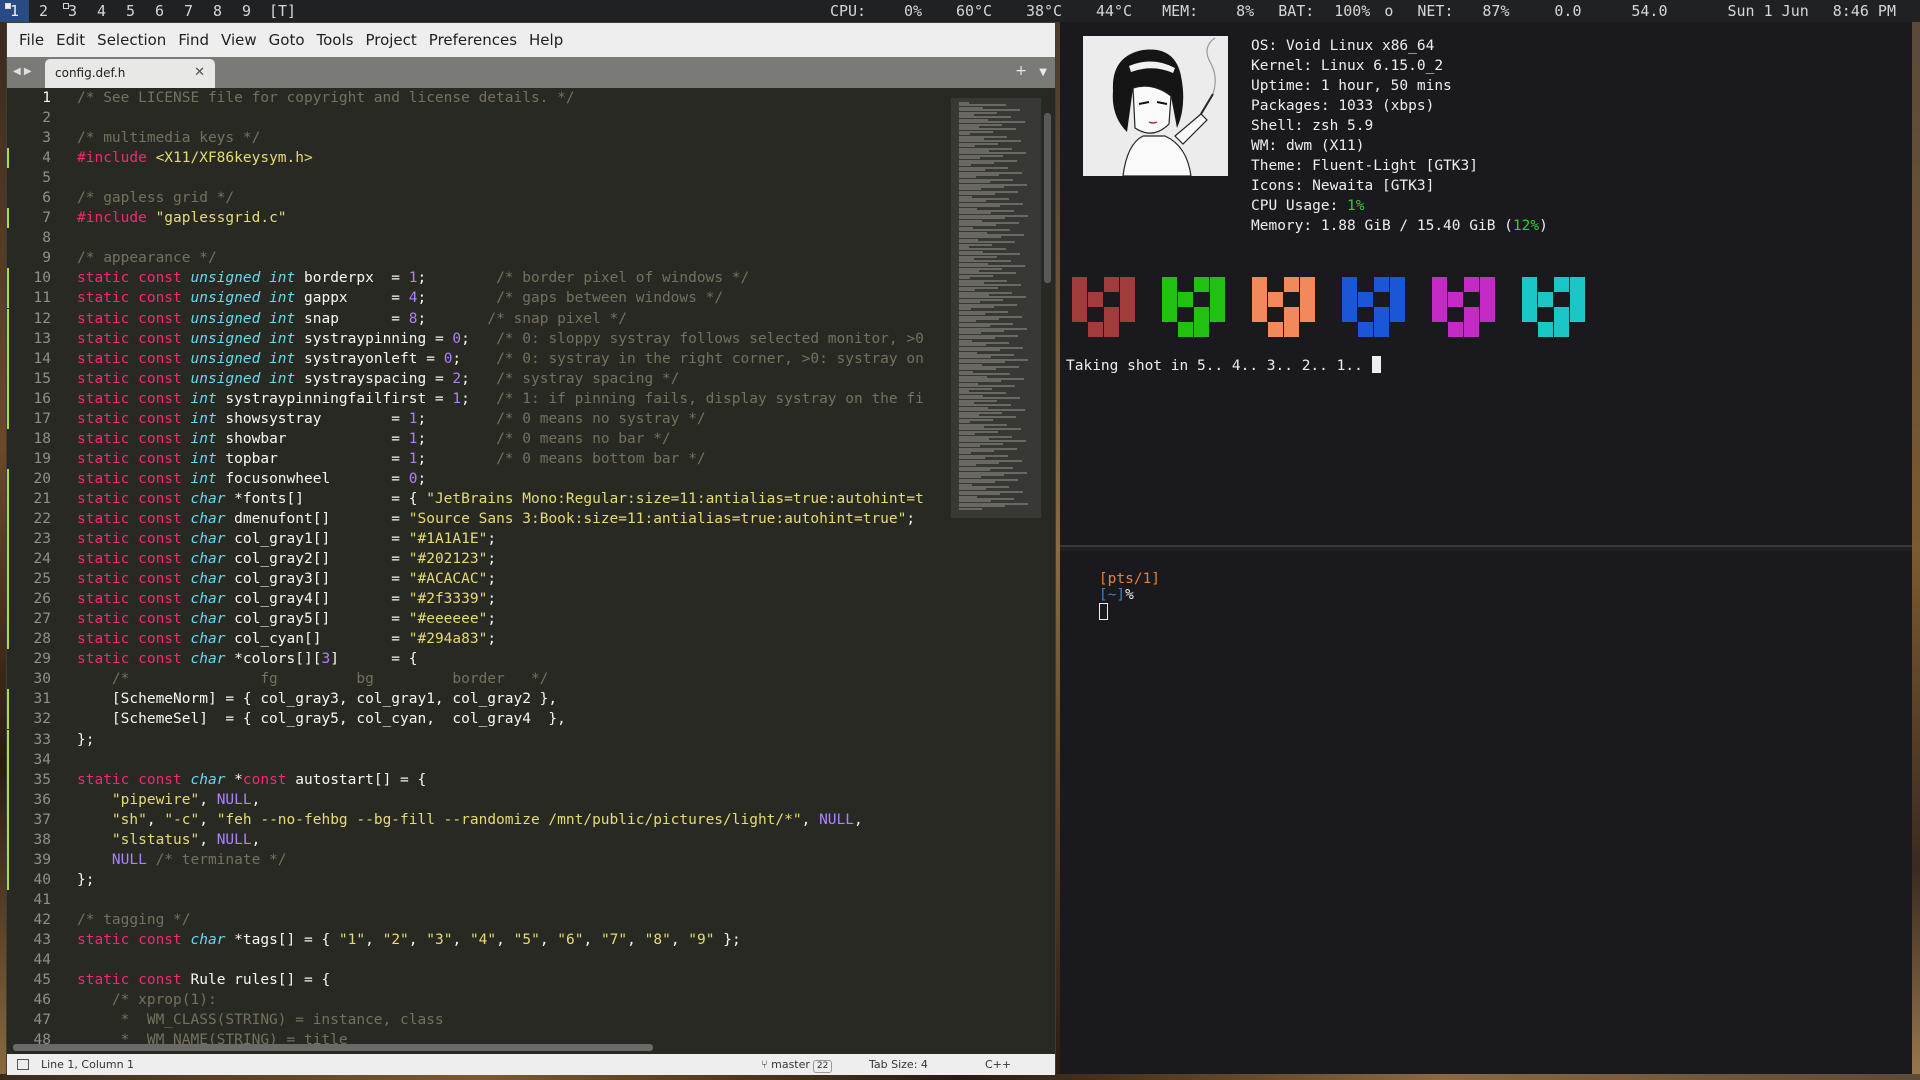 Image resolution: width=1920 pixels, height=1080 pixels. What do you see at coordinates (898, 1064) in the screenshot?
I see `tab-size: Tab Size: 4` at bounding box center [898, 1064].